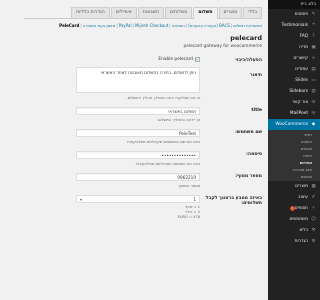  What do you see at coordinates (247, 25) in the screenshot?
I see `subnav-link: אפשרויות תשלום` at bounding box center [247, 25].